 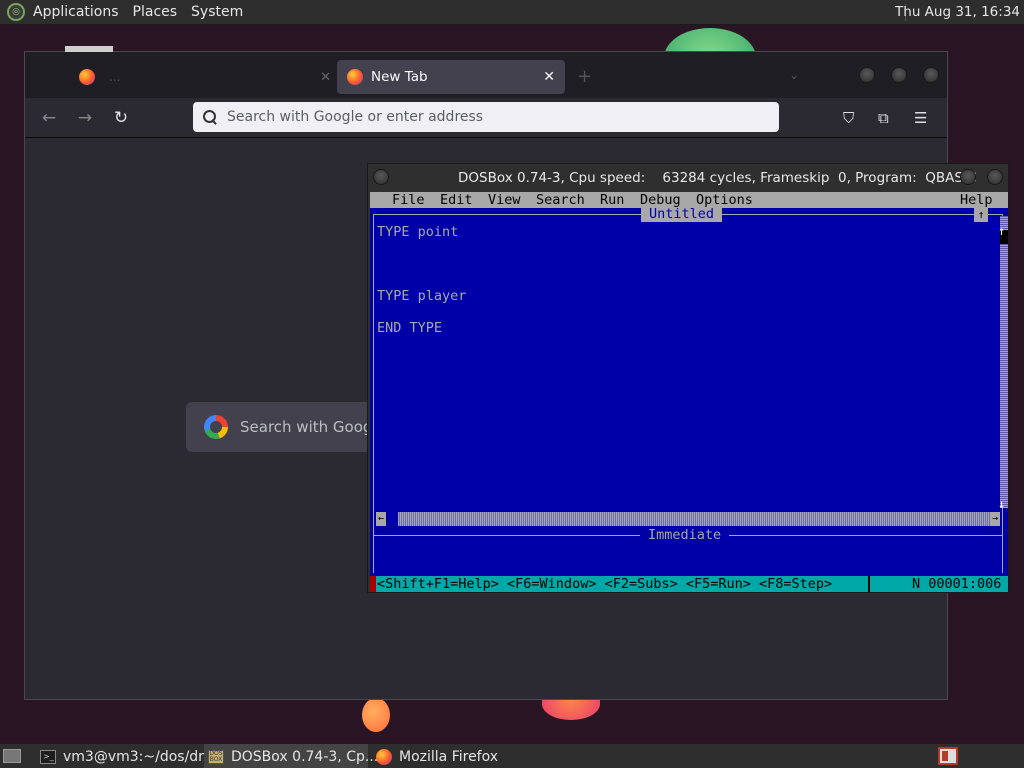 What do you see at coordinates (957, 584) in the screenshot?
I see `cursor-position: N 00001:006` at bounding box center [957, 584].